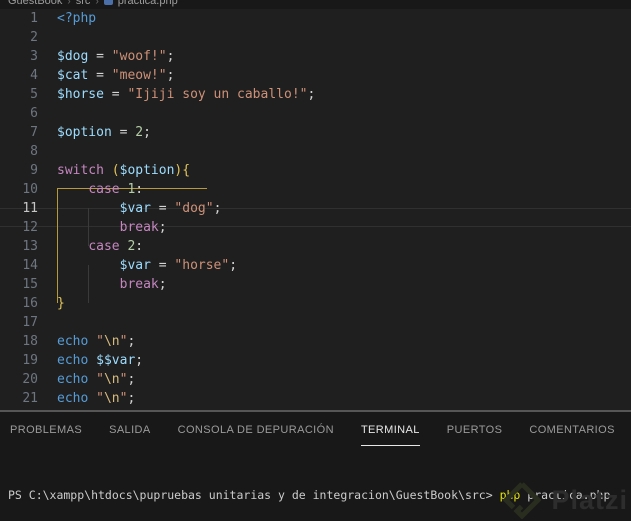  What do you see at coordinates (315, 246) in the screenshot?
I see `code-line: 13 case 2:` at bounding box center [315, 246].